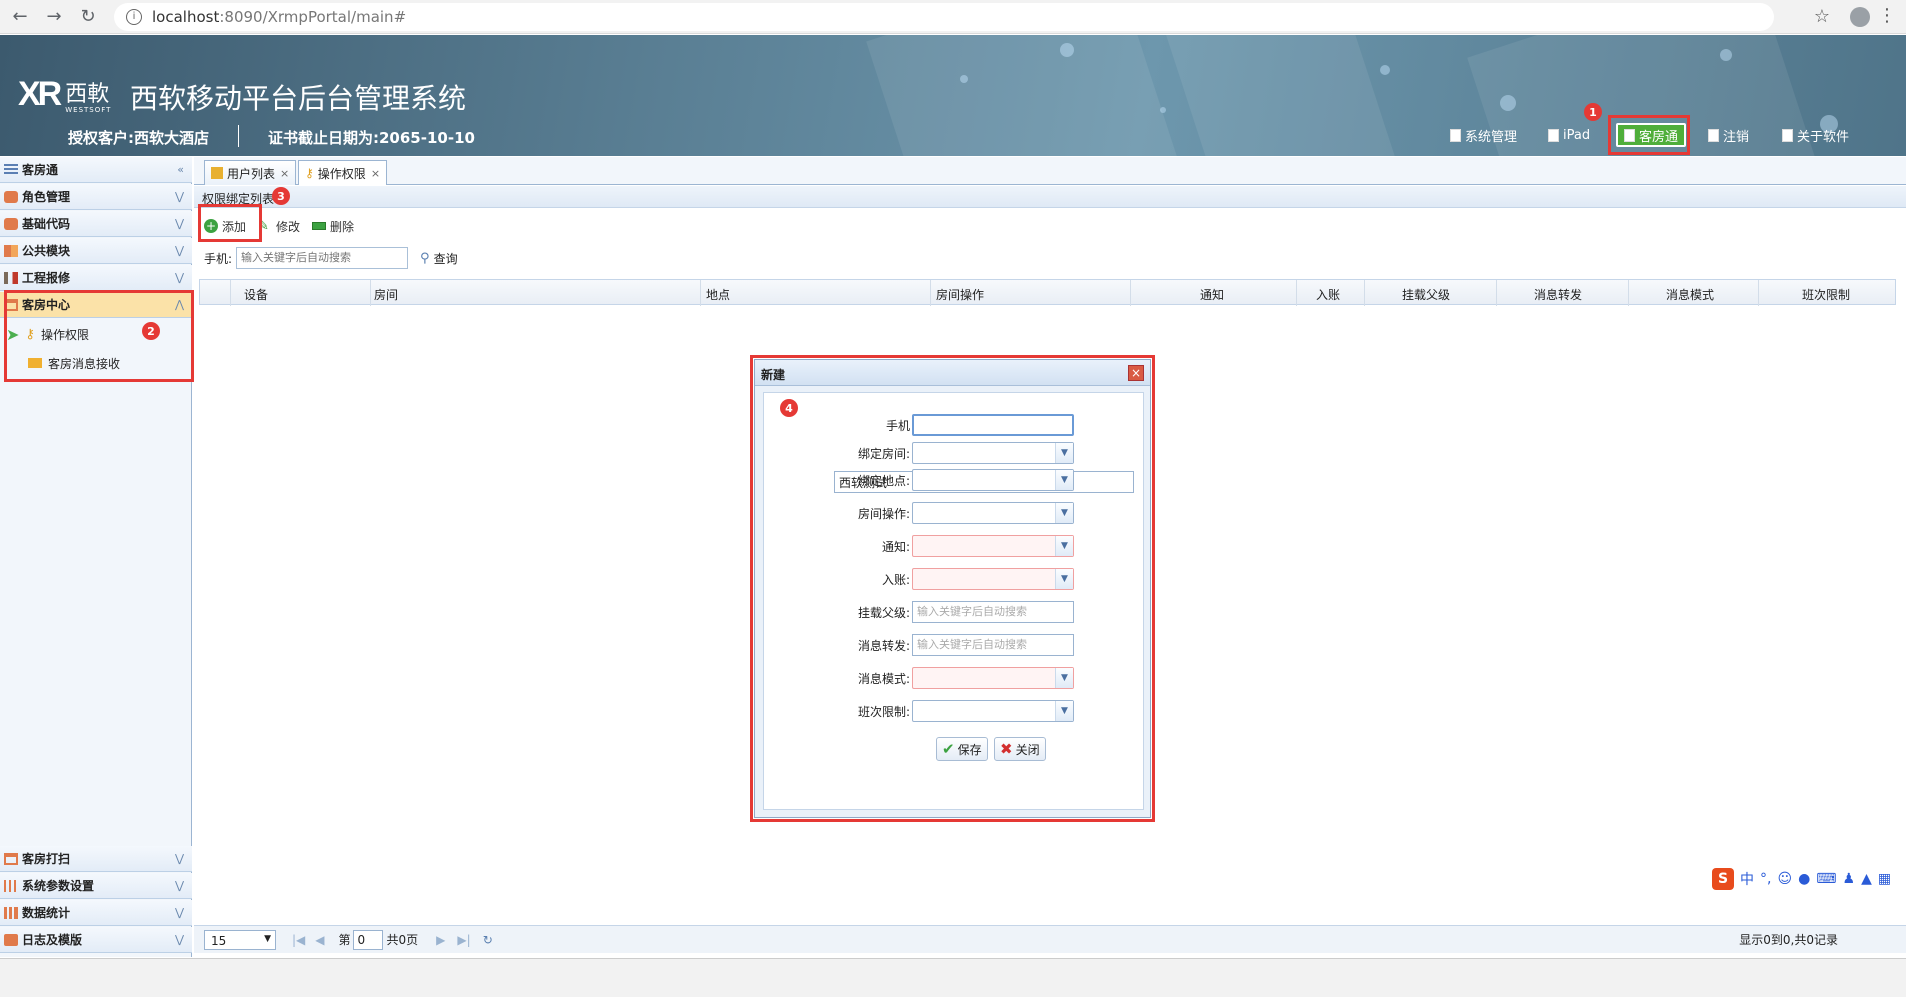 The image size is (1906, 997). Describe the element at coordinates (1788, 940) in the screenshot. I see `pager-summary: 显示0到0,共0记录` at that location.